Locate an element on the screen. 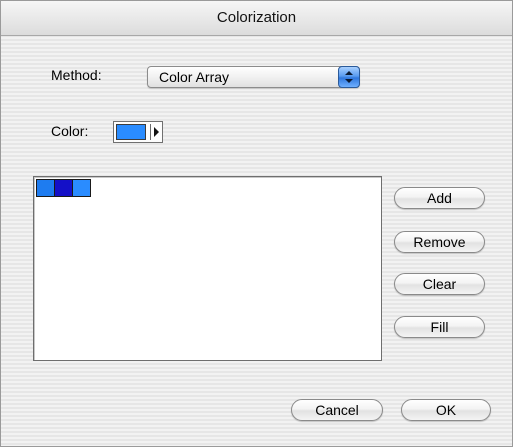 The width and height of the screenshot is (513, 447). color-well-divider is located at coordinates (150, 132).